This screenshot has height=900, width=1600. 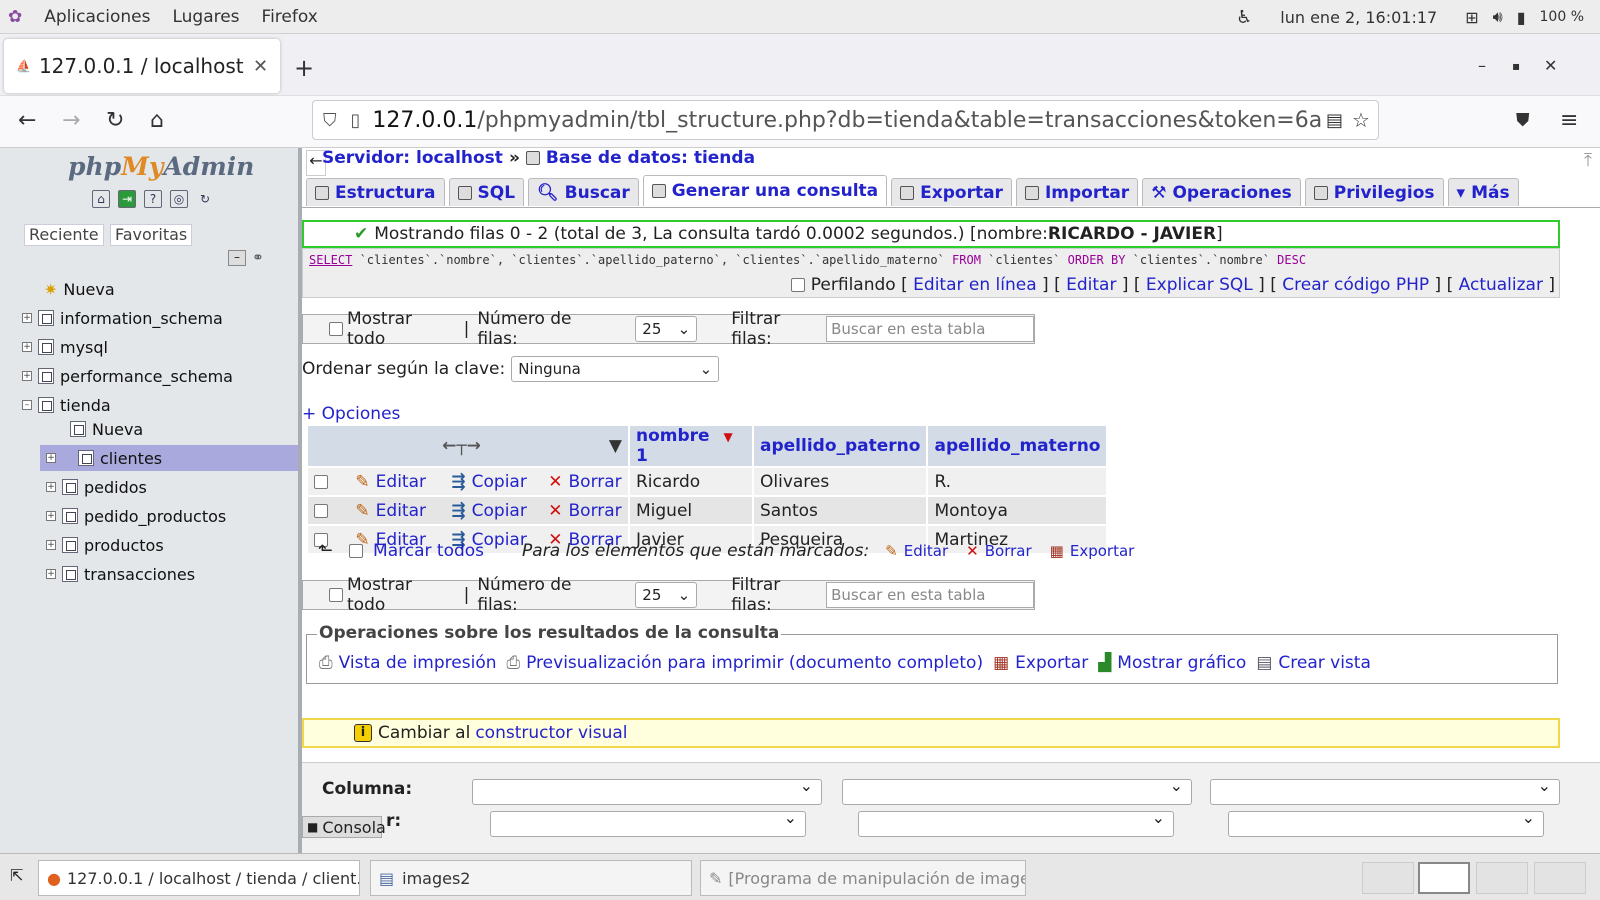 I want to click on tree-item-information-schema: + information_schema, so click(x=149, y=318).